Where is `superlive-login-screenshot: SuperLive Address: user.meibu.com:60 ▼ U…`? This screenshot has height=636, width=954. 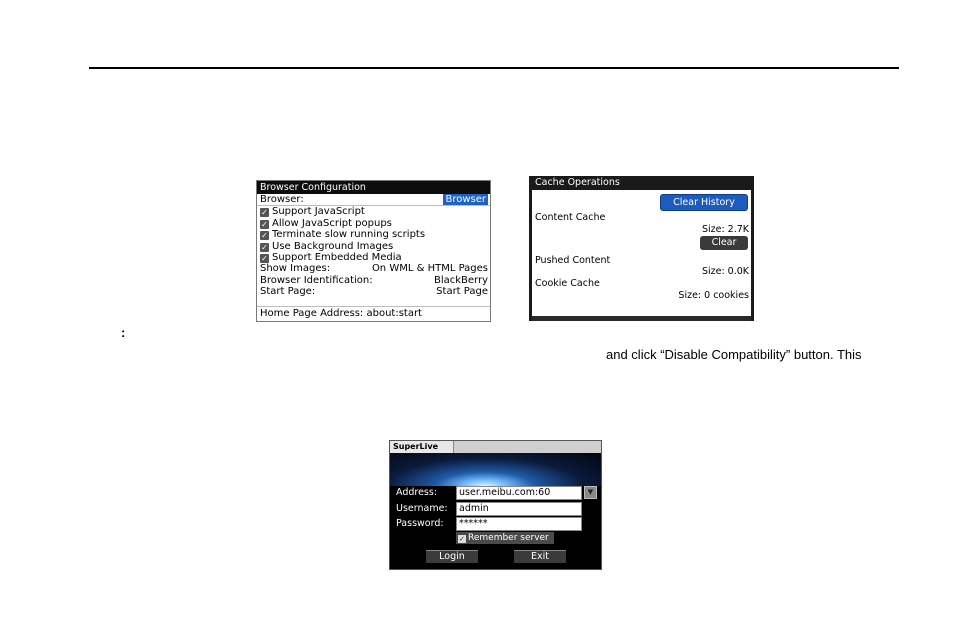 superlive-login-screenshot: SuperLive Address: user.meibu.com:60 ▼ U… is located at coordinates (495, 505).